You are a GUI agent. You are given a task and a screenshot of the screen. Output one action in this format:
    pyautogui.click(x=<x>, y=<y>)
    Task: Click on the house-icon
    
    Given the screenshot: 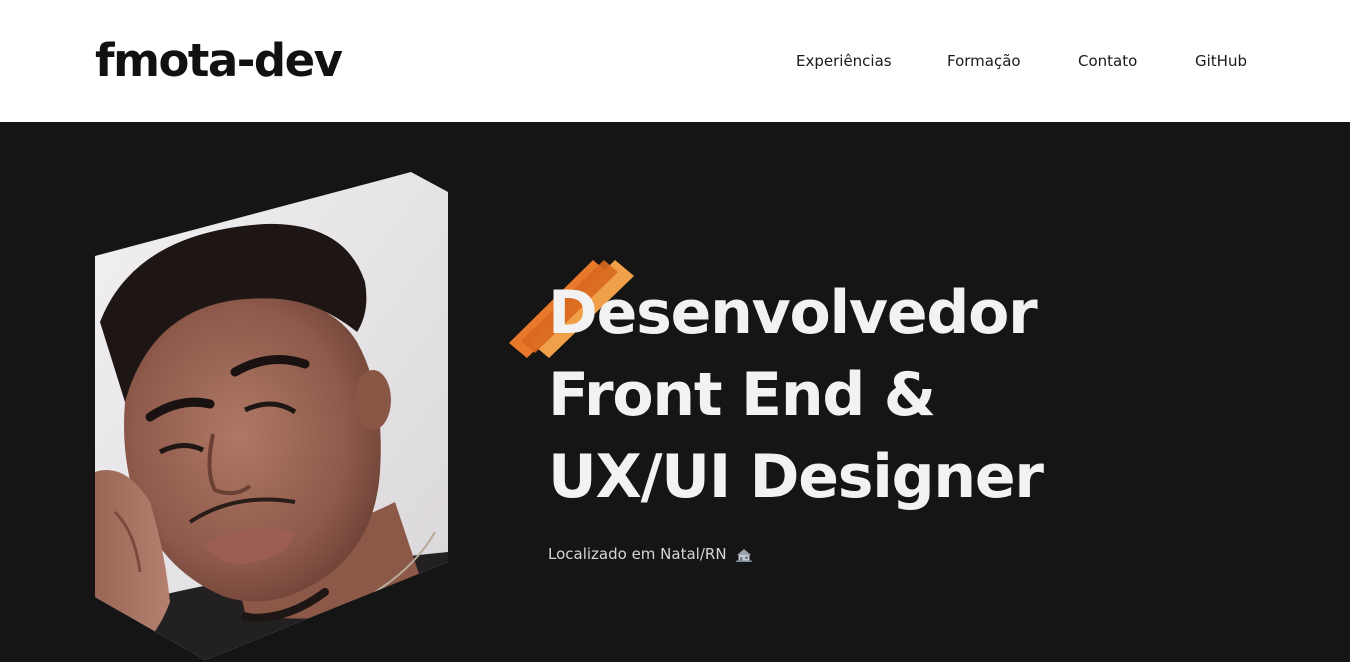 What is the action you would take?
    pyautogui.click(x=744, y=555)
    